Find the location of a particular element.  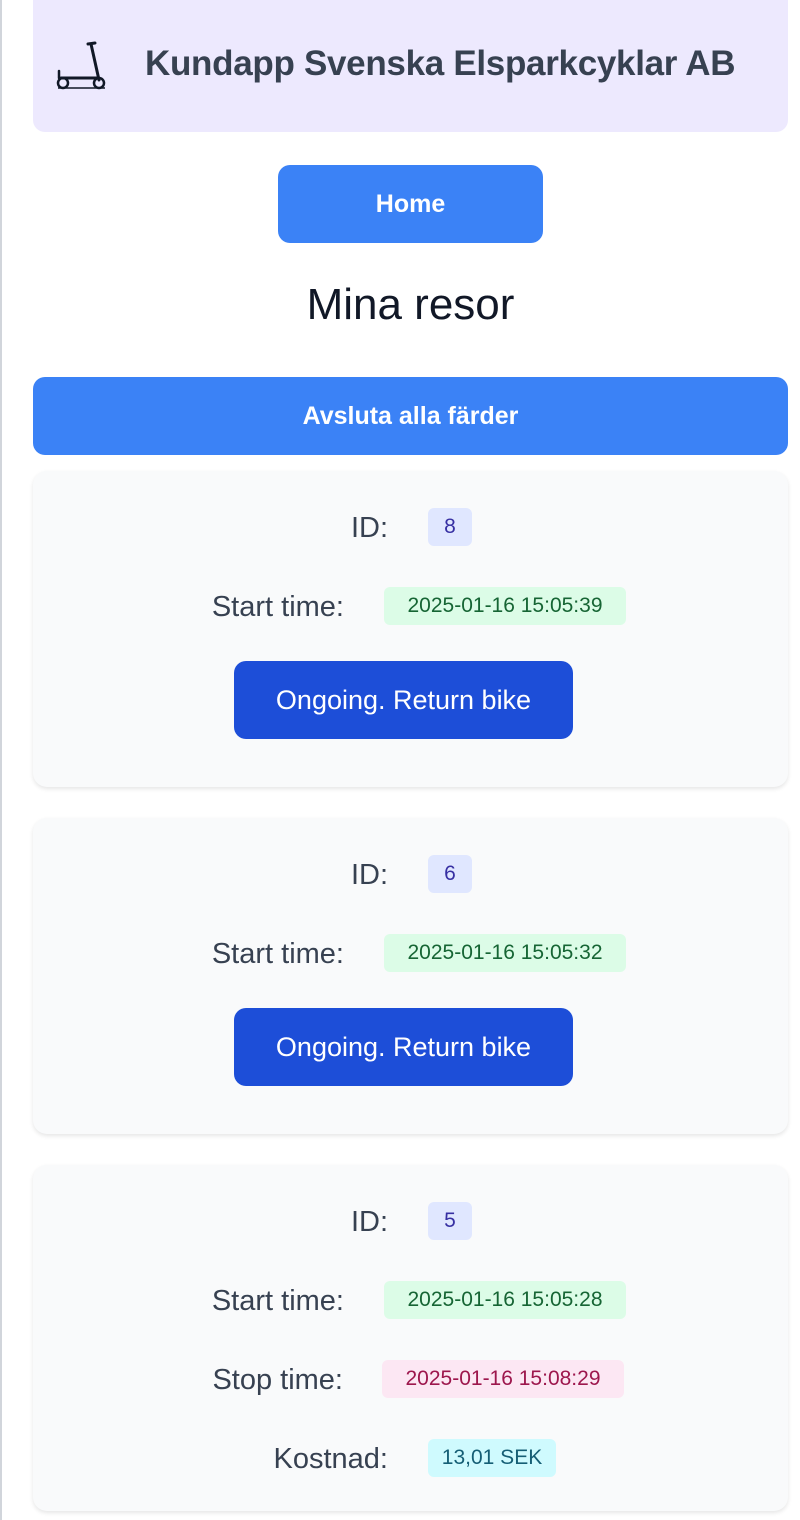

trip-id-badge: 8 is located at coordinates (450, 527).